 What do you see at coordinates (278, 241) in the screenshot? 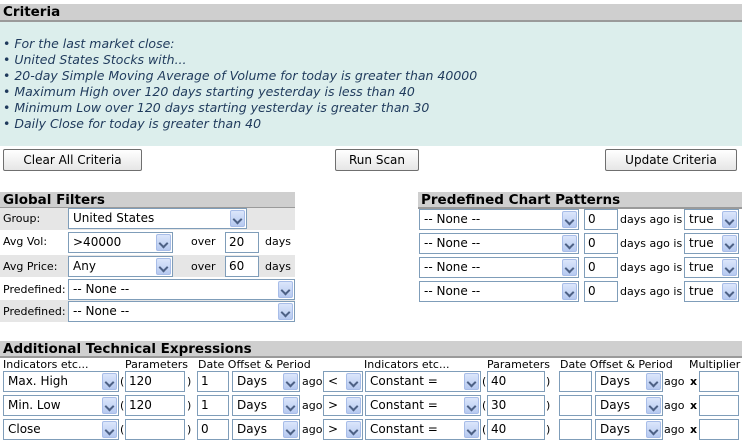
I see `avg-vol-days-label: days` at bounding box center [278, 241].